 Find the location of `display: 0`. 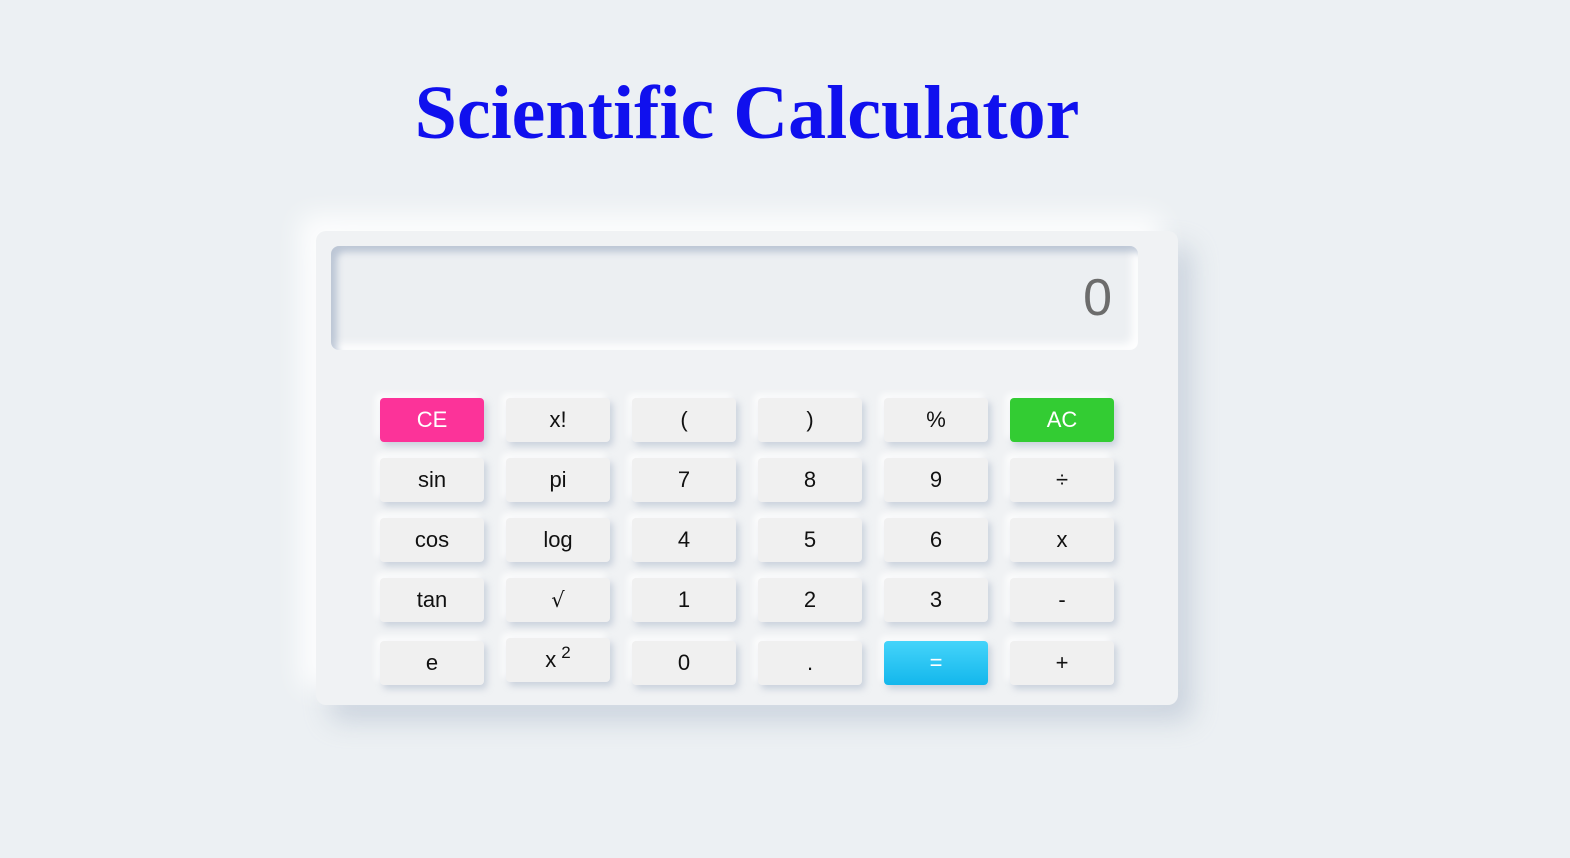

display: 0 is located at coordinates (734, 298).